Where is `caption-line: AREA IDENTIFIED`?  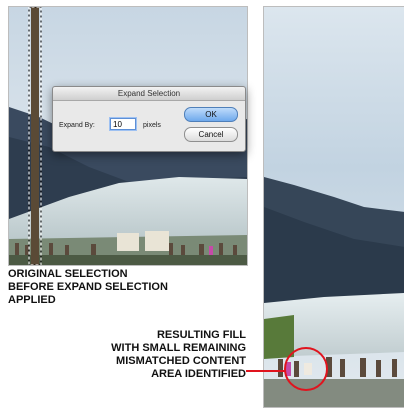
caption-line: AREA IDENTIFIED is located at coordinates (198, 374).